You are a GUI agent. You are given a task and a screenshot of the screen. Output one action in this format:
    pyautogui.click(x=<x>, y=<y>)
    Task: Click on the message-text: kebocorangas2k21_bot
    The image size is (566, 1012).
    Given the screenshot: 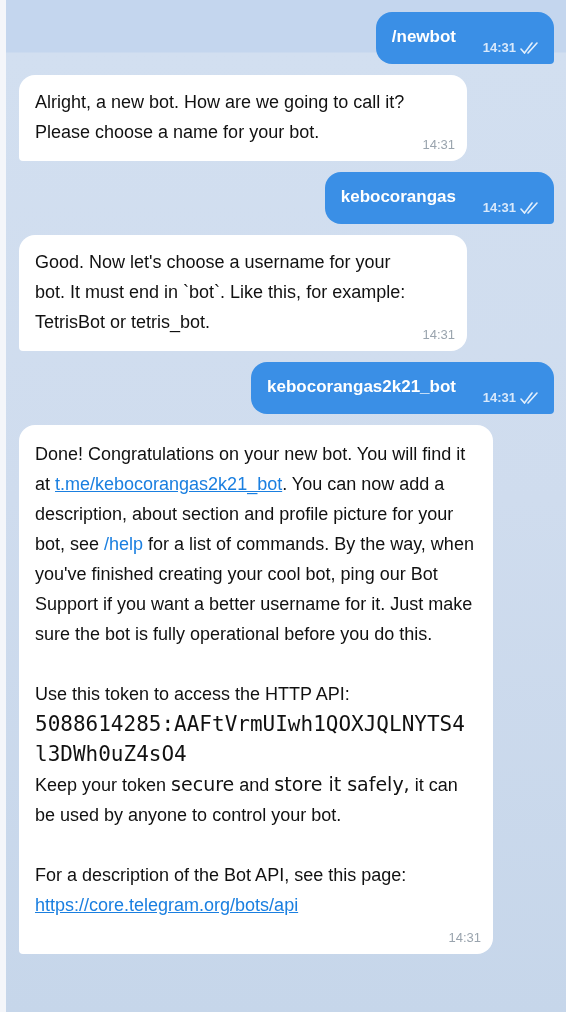 What is the action you would take?
    pyautogui.click(x=361, y=386)
    